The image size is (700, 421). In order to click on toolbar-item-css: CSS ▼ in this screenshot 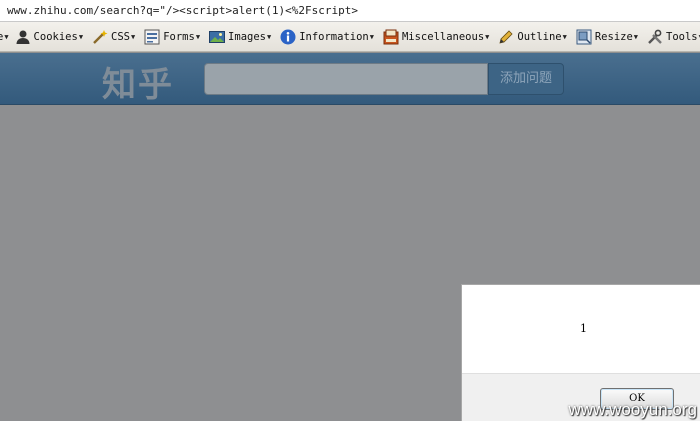, I will do `click(113, 37)`.